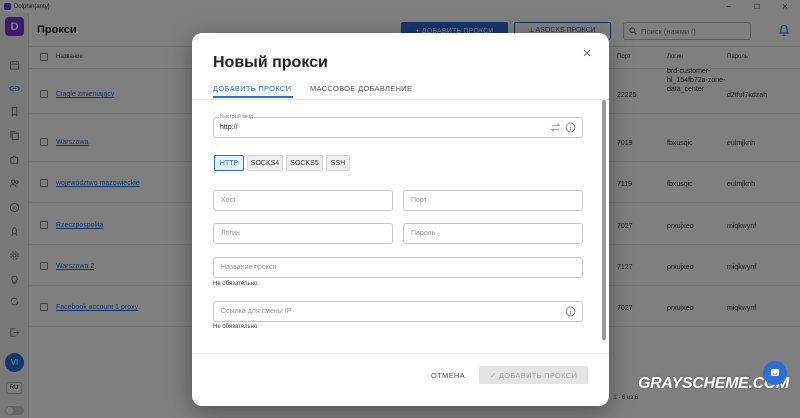  Describe the element at coordinates (493, 233) in the screenshot. I see `password-field: Пароль` at that location.